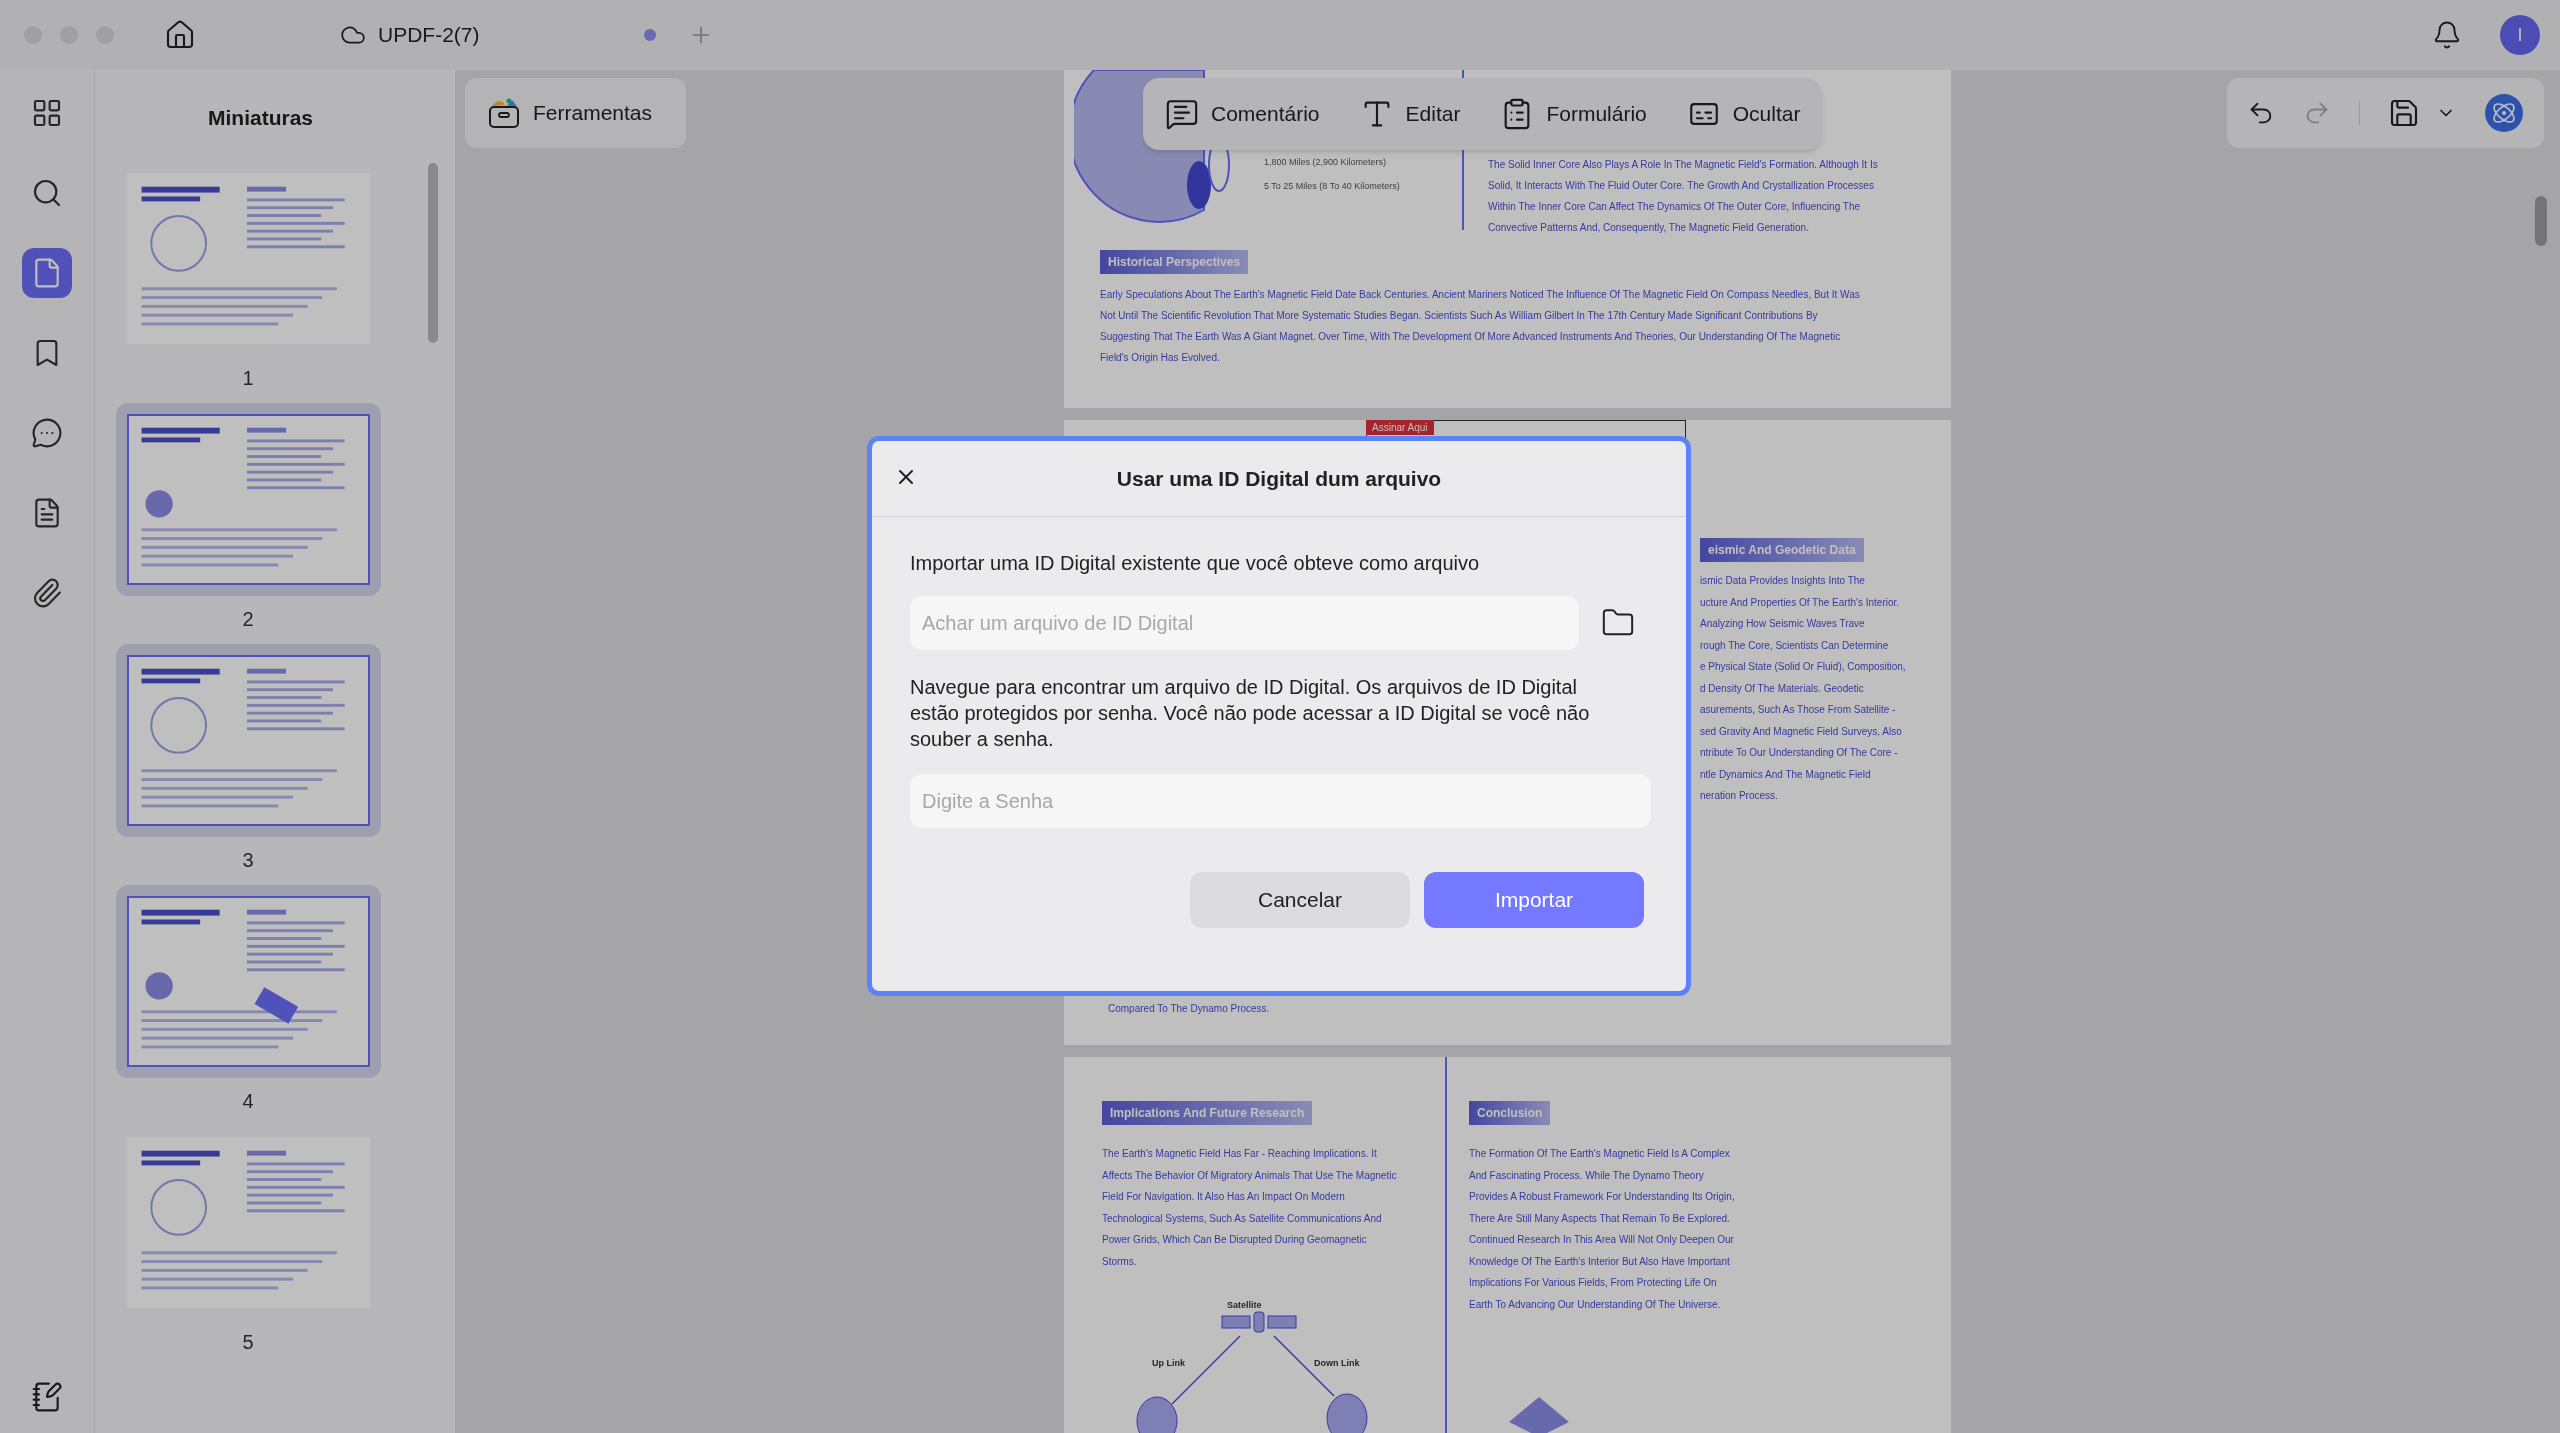  Describe the element at coordinates (248, 619) in the screenshot. I see `page-number: 2` at that location.